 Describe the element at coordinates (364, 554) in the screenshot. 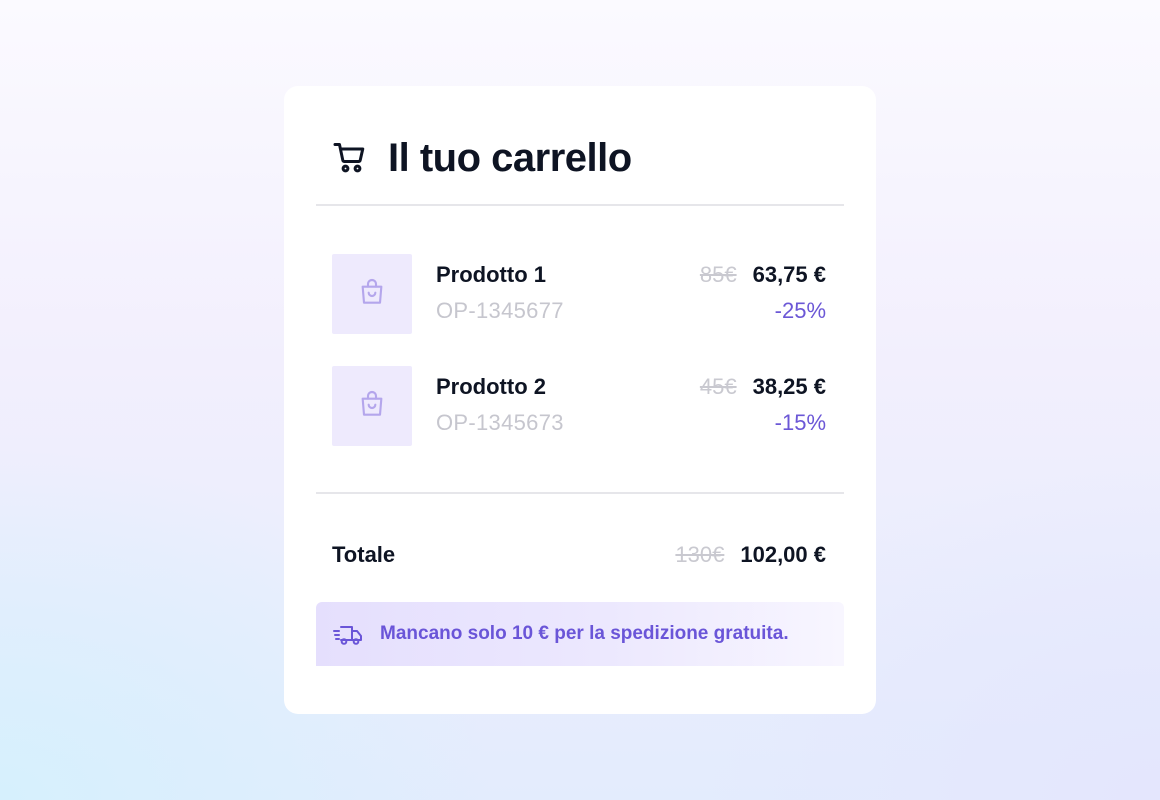

I see `total-label: Totale` at that location.